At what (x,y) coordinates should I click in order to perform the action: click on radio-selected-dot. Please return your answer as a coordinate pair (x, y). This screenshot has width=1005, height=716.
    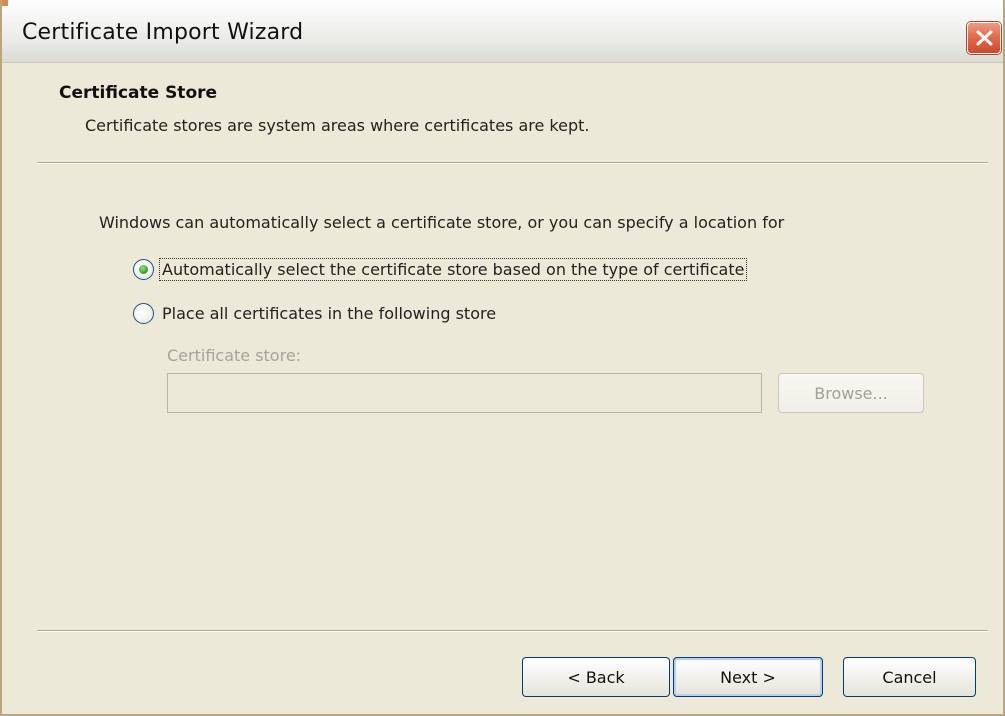
    Looking at the image, I should click on (143, 269).